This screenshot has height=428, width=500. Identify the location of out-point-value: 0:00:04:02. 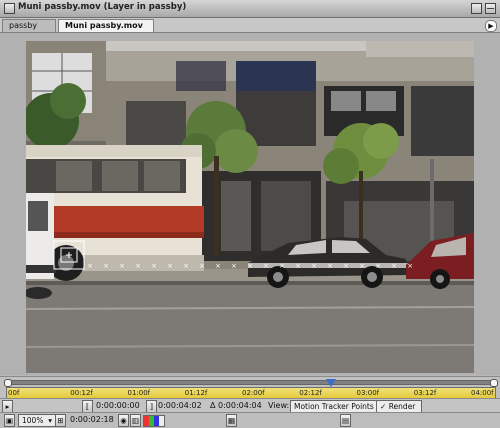
(180, 405).